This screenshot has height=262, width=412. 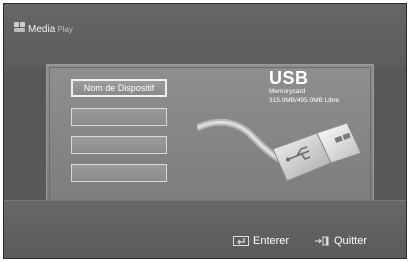 I want to click on device-slot-1: Nom de Dispositif, so click(x=119, y=88).